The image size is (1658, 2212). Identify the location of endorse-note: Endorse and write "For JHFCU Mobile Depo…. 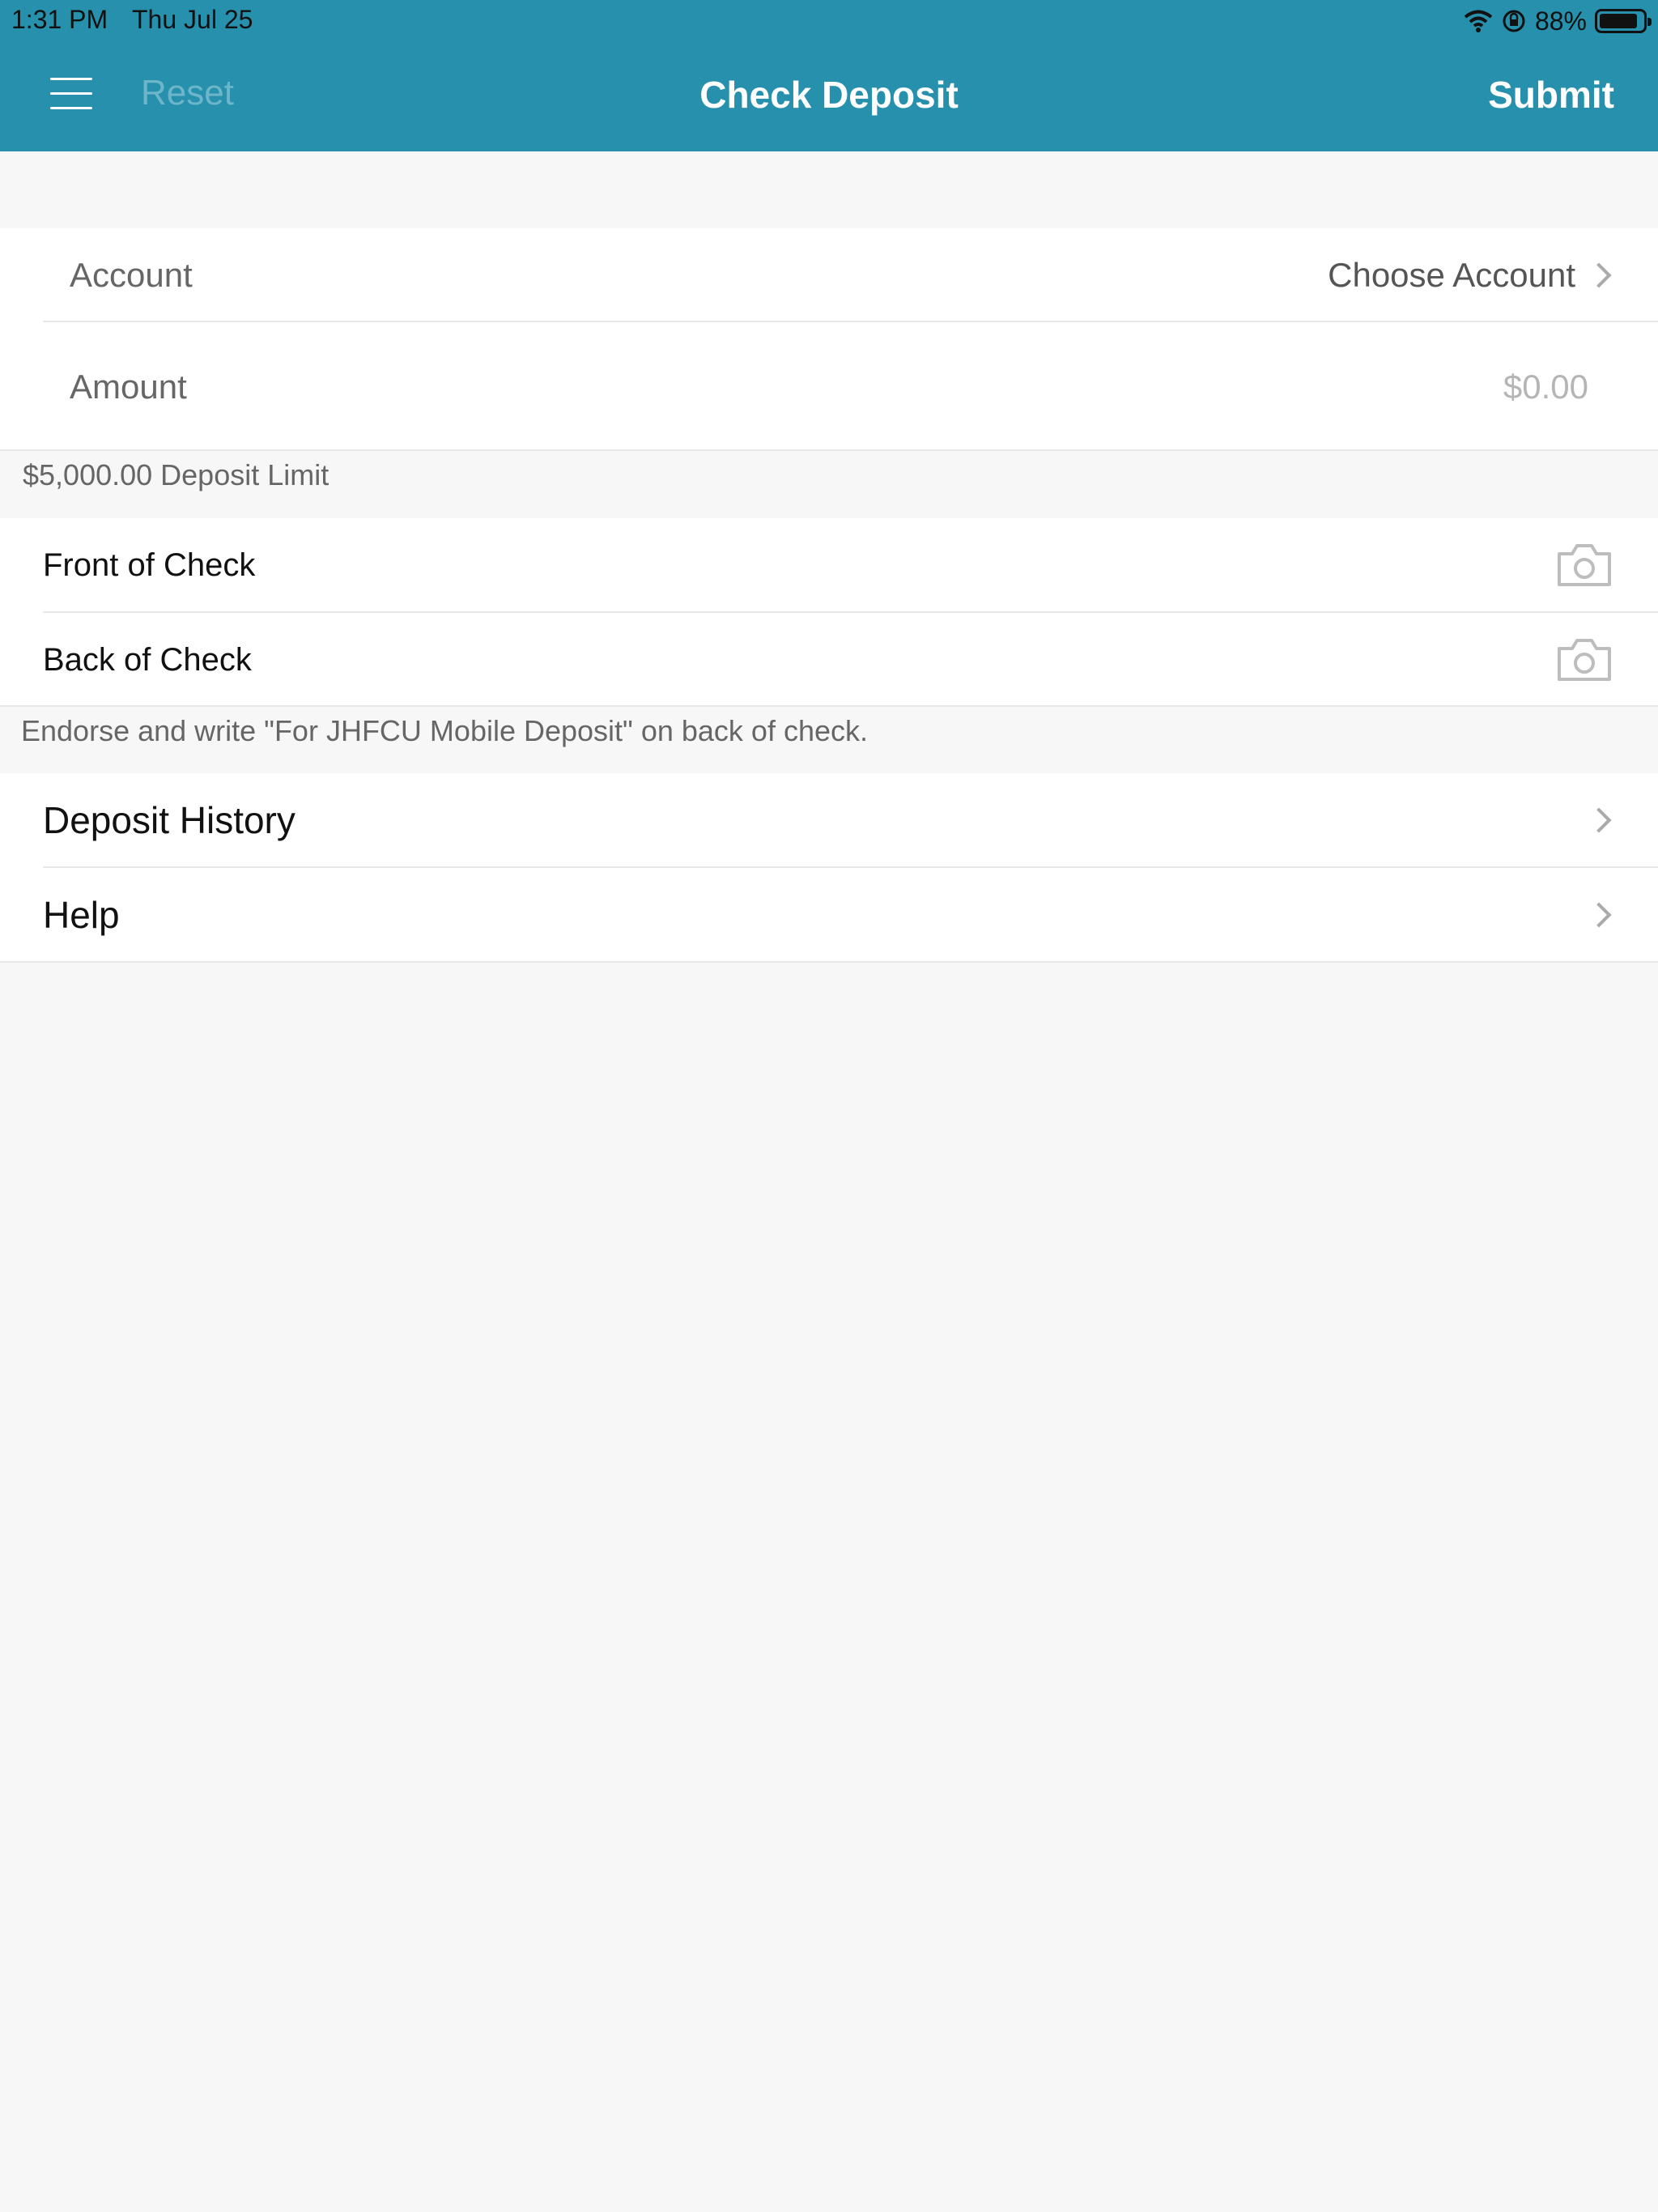
(444, 731).